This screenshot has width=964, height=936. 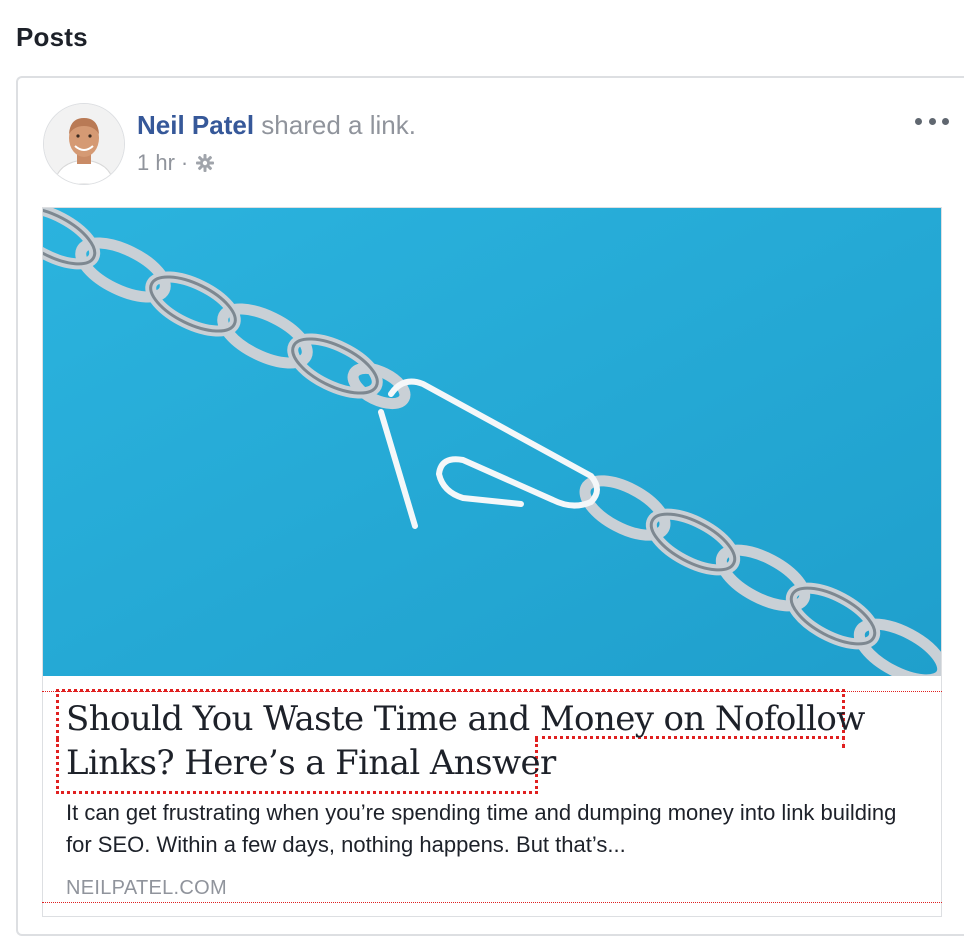 What do you see at coordinates (146, 888) in the screenshot?
I see `link-domain: NEILPATEL.COM` at bounding box center [146, 888].